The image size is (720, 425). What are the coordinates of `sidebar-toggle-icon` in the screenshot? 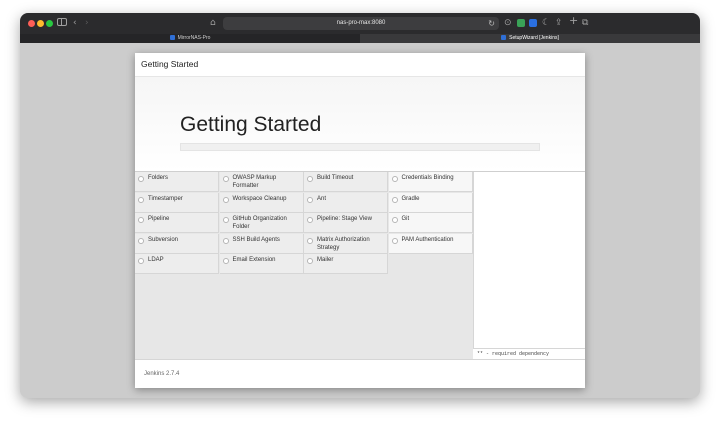 It's located at (62, 22).